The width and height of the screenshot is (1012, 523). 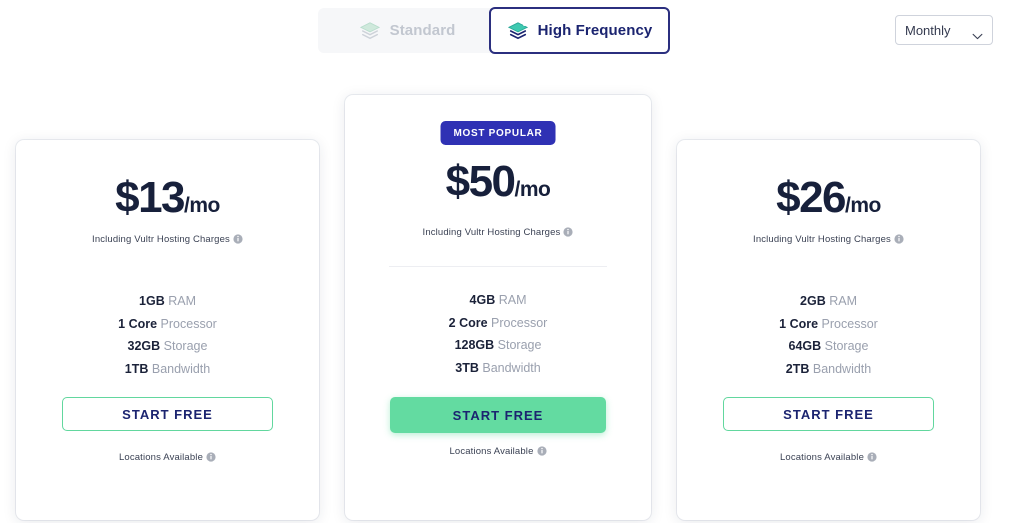 I want to click on price: $13/mo, so click(x=167, y=198).